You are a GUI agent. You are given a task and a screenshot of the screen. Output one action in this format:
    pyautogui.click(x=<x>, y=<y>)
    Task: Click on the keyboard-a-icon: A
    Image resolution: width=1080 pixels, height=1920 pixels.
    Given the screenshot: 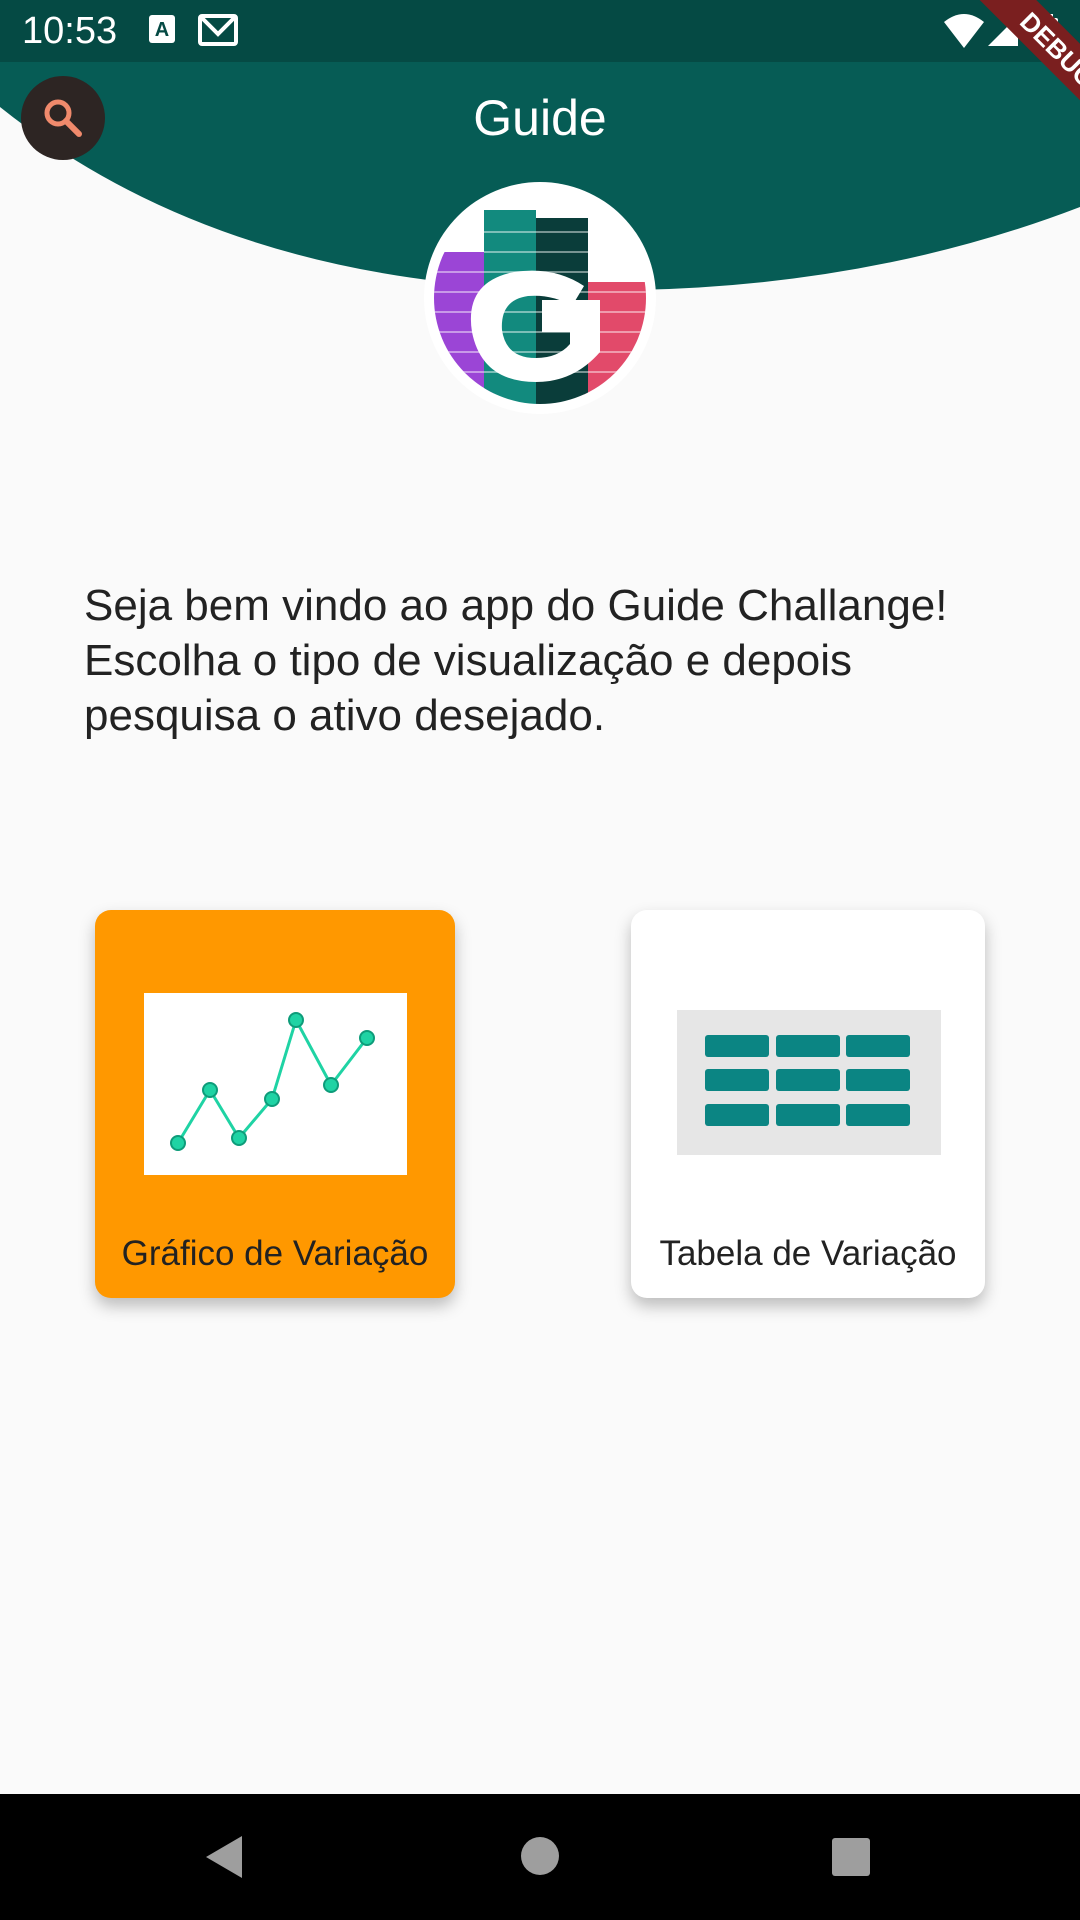 What is the action you would take?
    pyautogui.click(x=162, y=29)
    